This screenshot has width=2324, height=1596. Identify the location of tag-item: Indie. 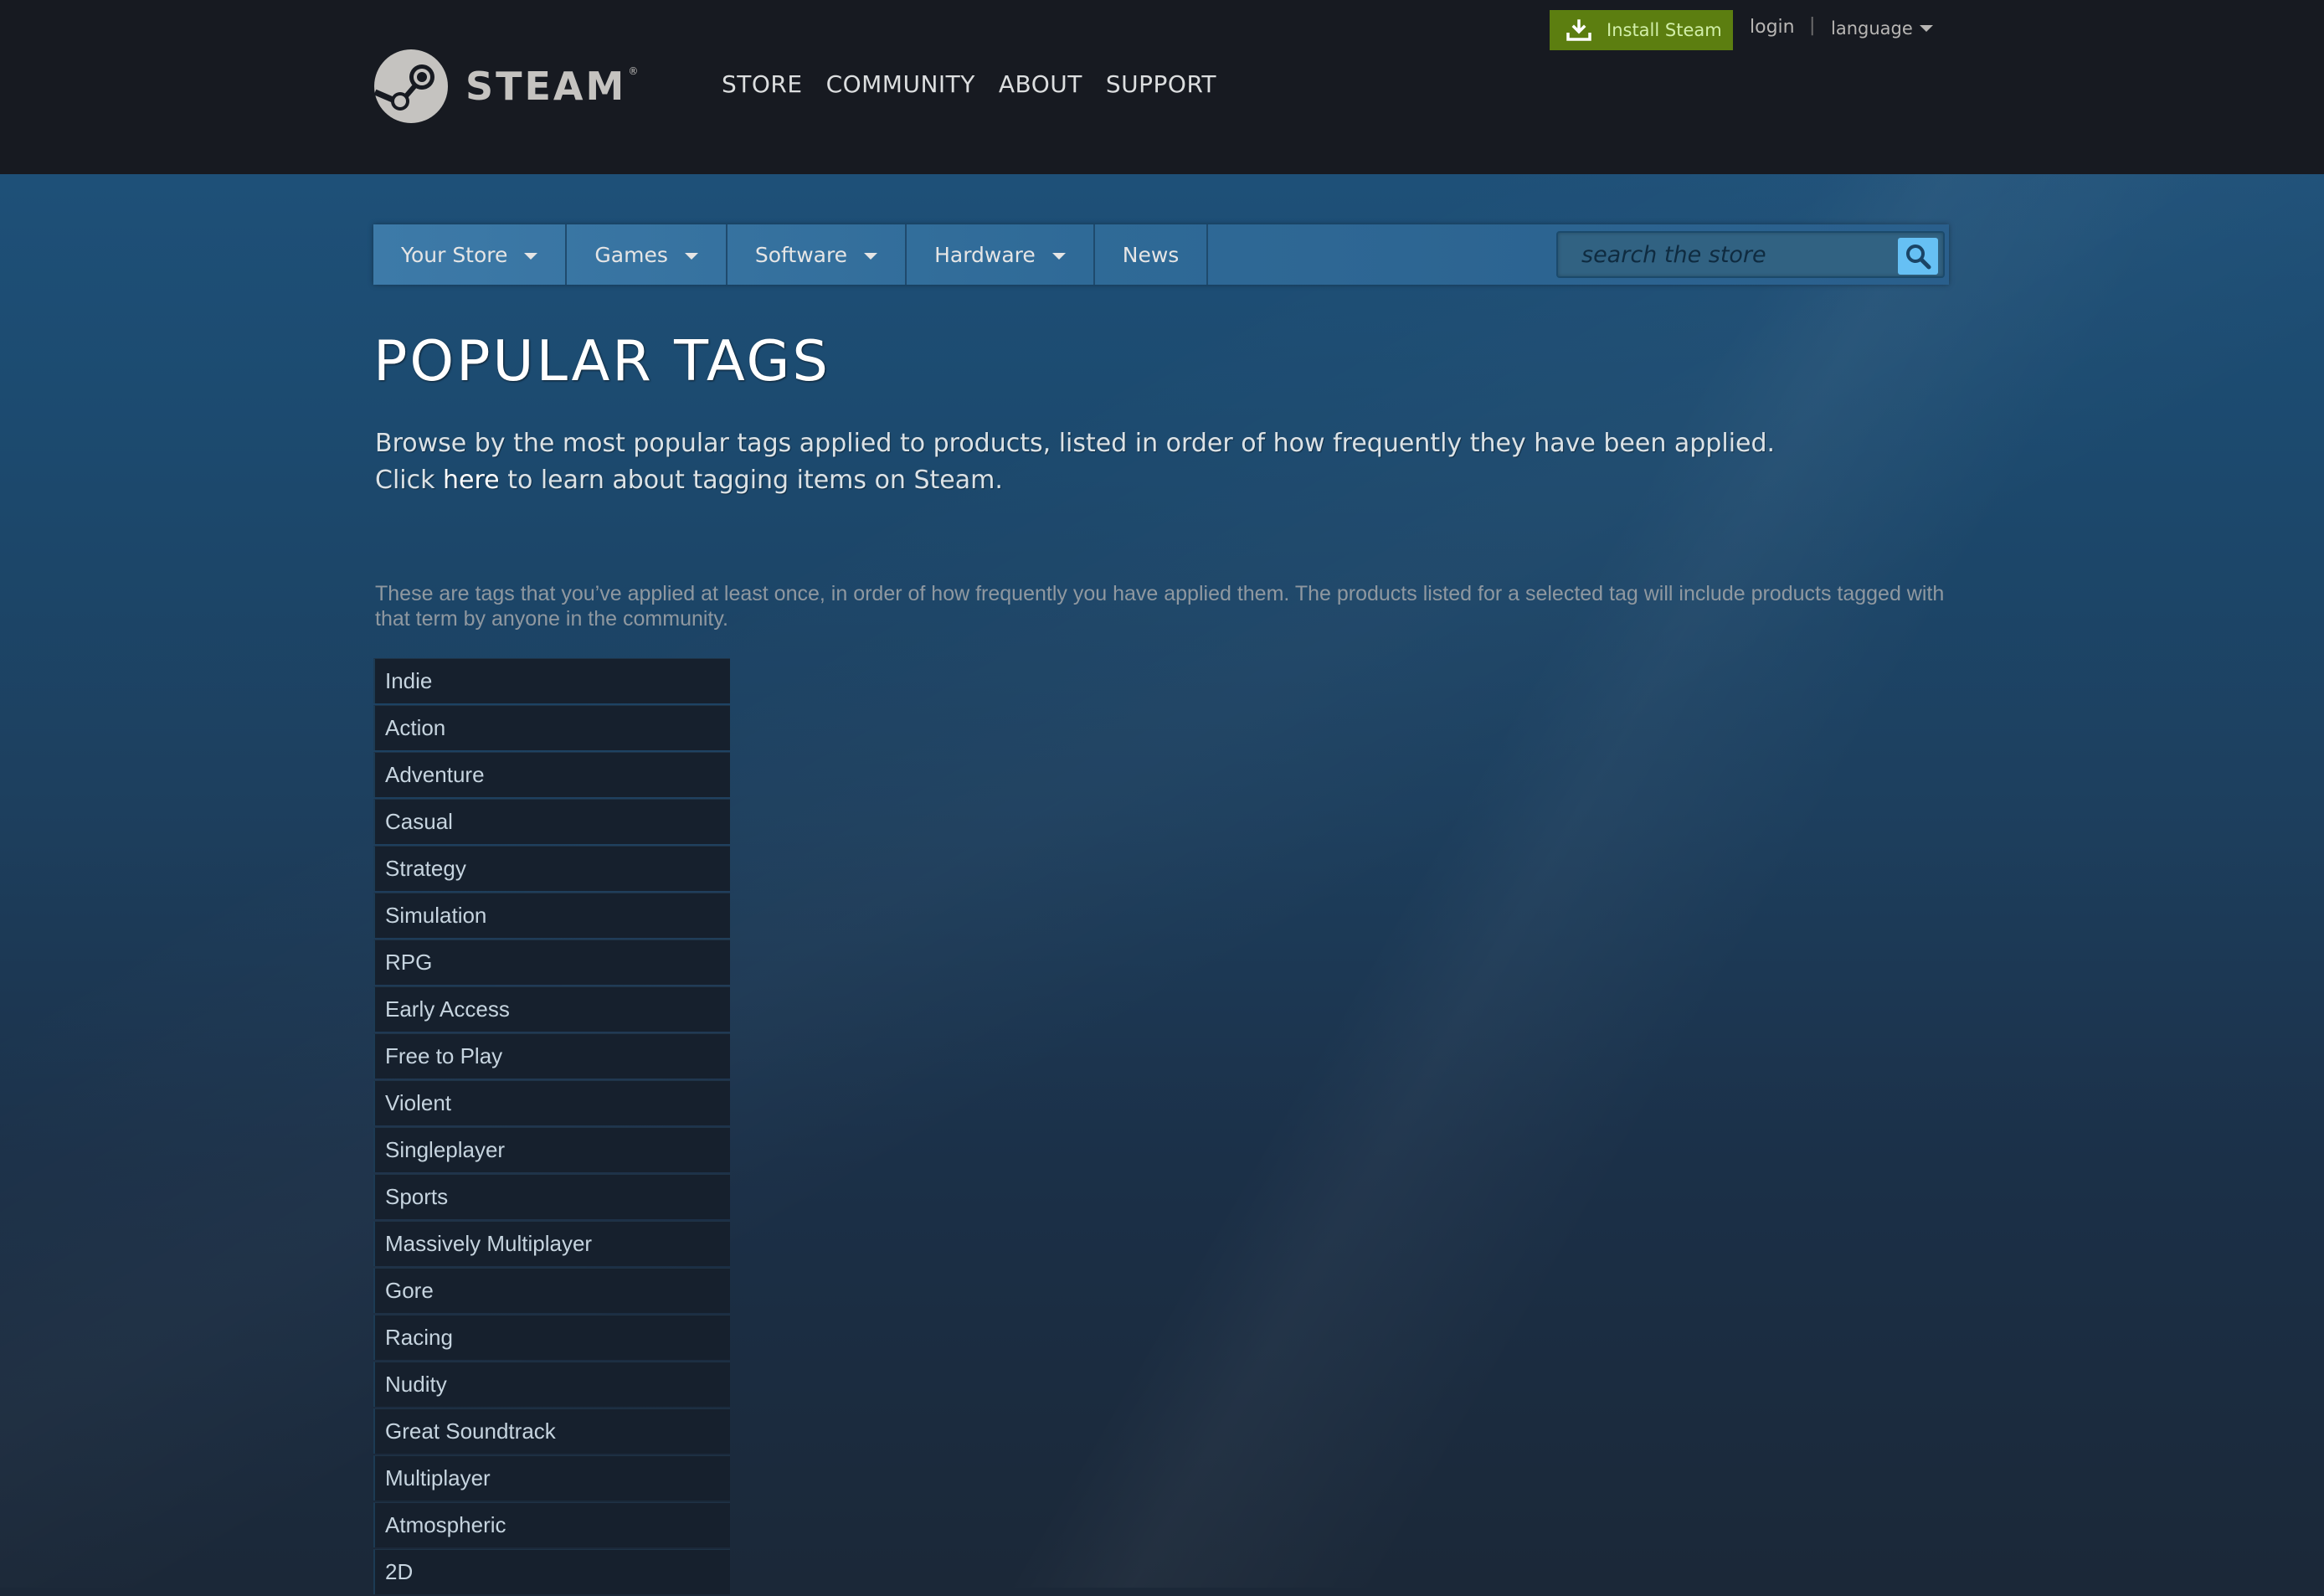
(551, 680).